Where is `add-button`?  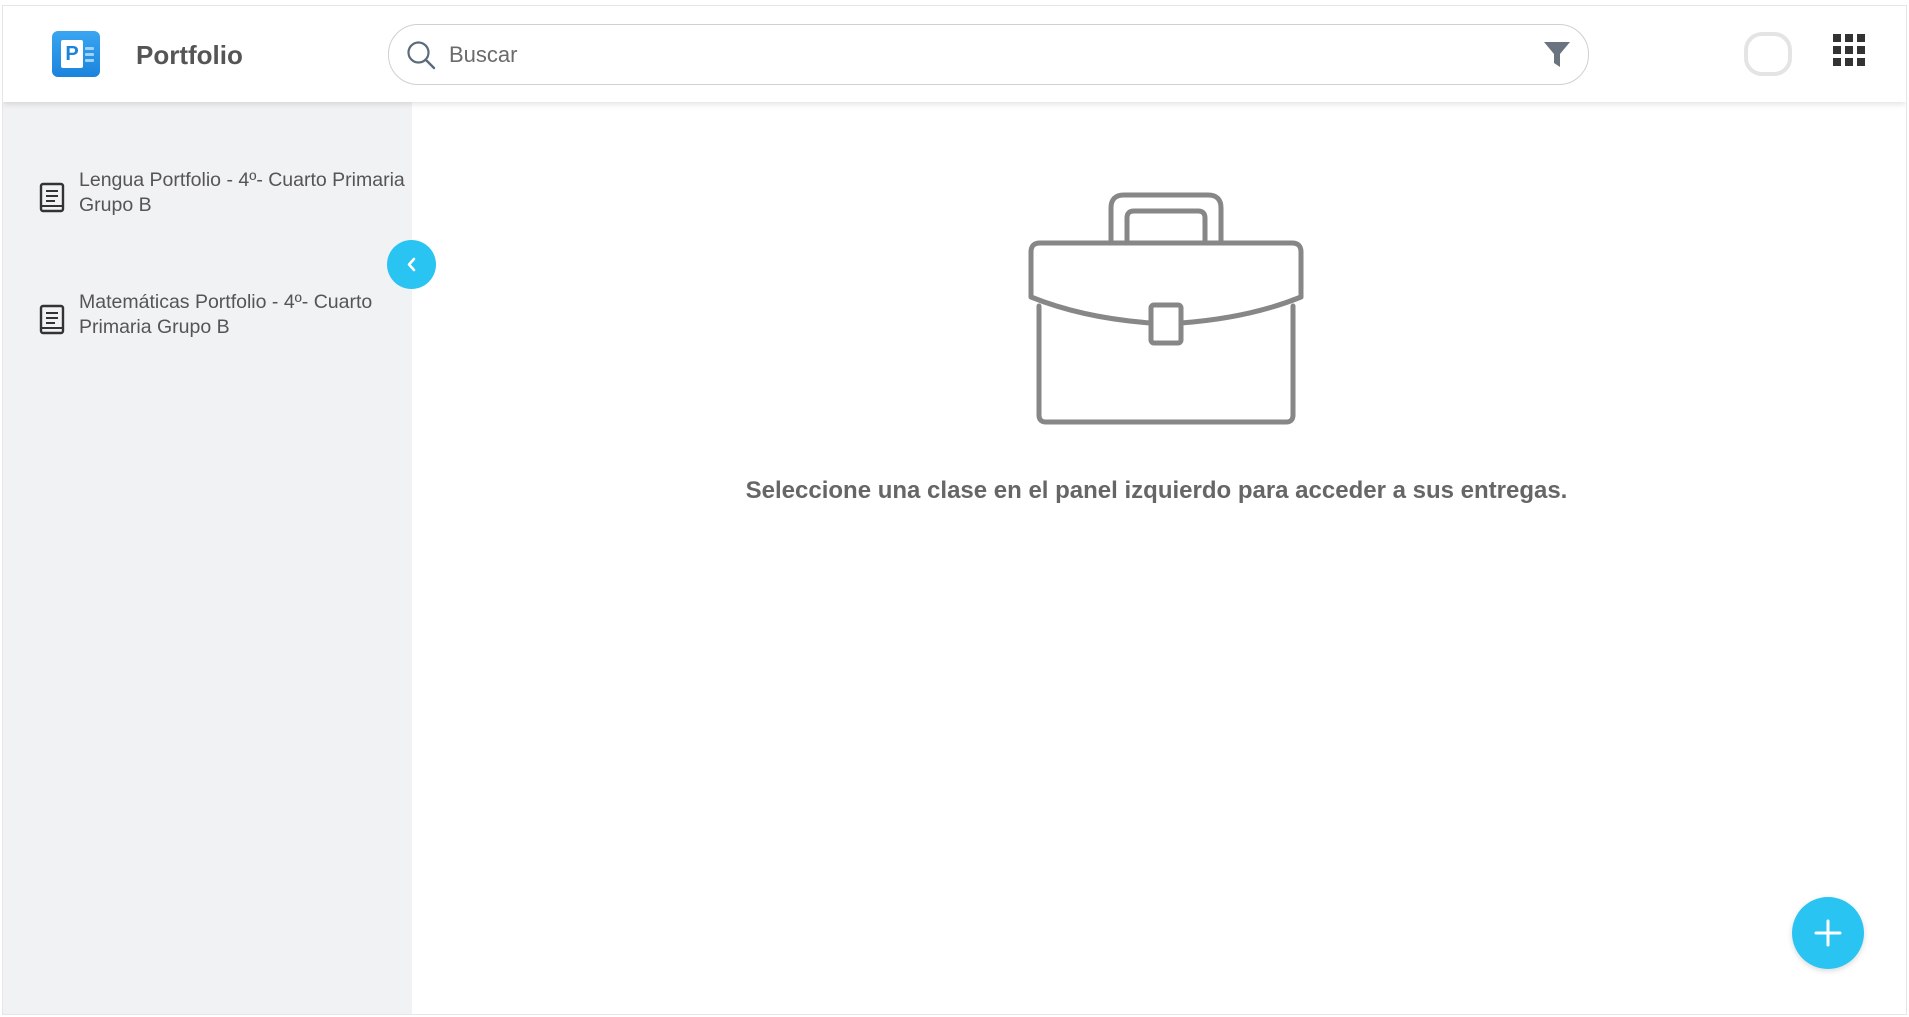
add-button is located at coordinates (1828, 933).